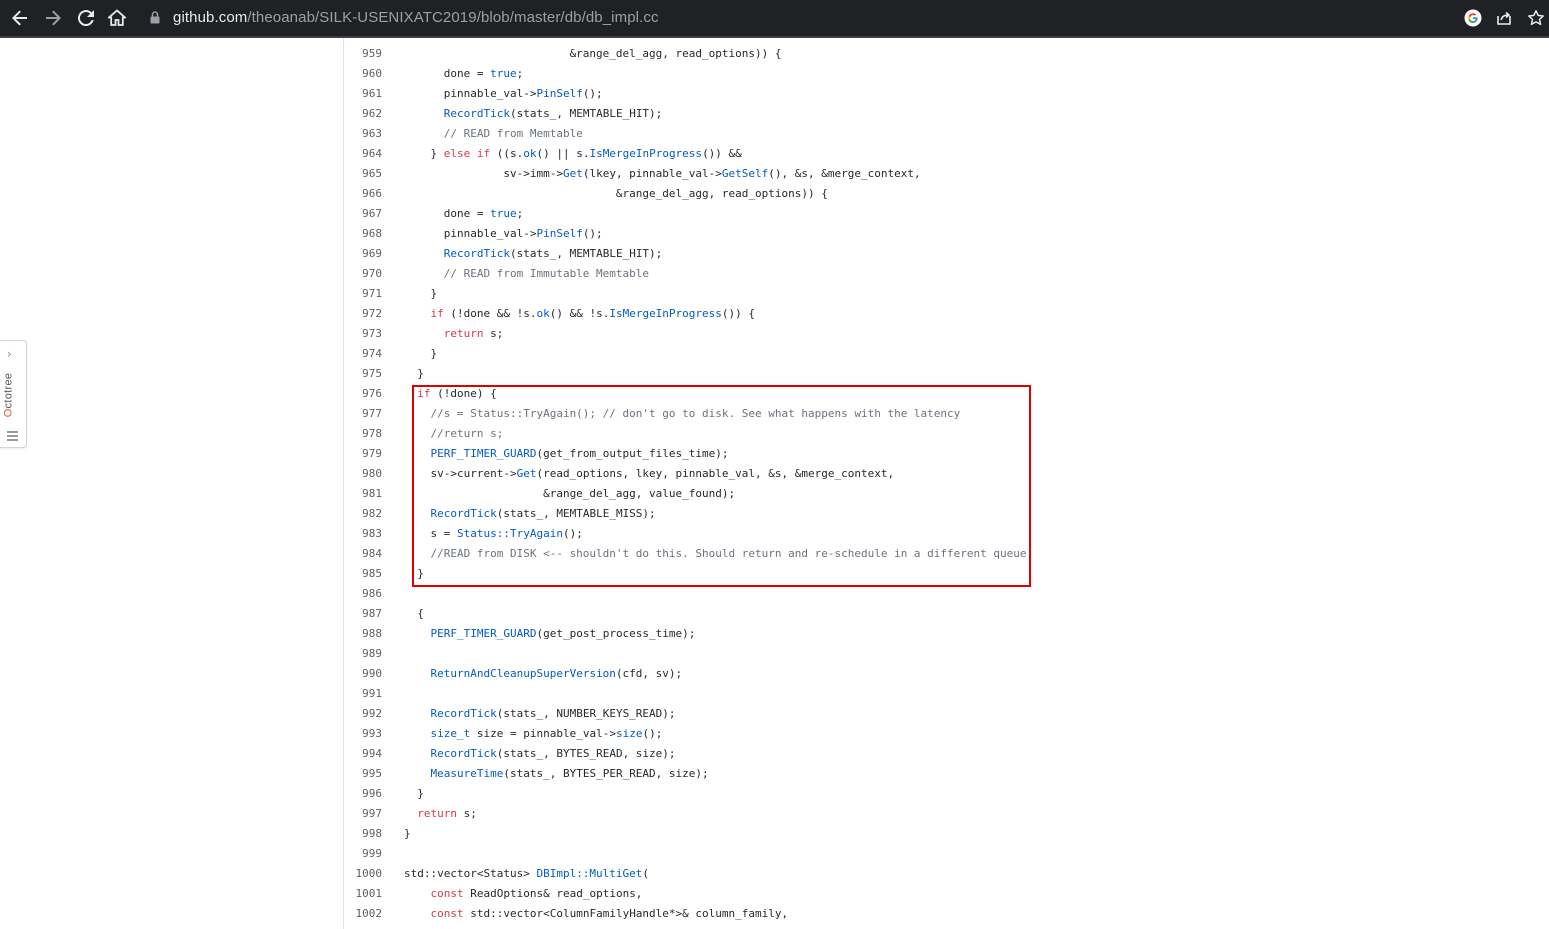 This screenshot has height=929, width=1549. What do you see at coordinates (352, 374) in the screenshot?
I see `line-number: 975` at bounding box center [352, 374].